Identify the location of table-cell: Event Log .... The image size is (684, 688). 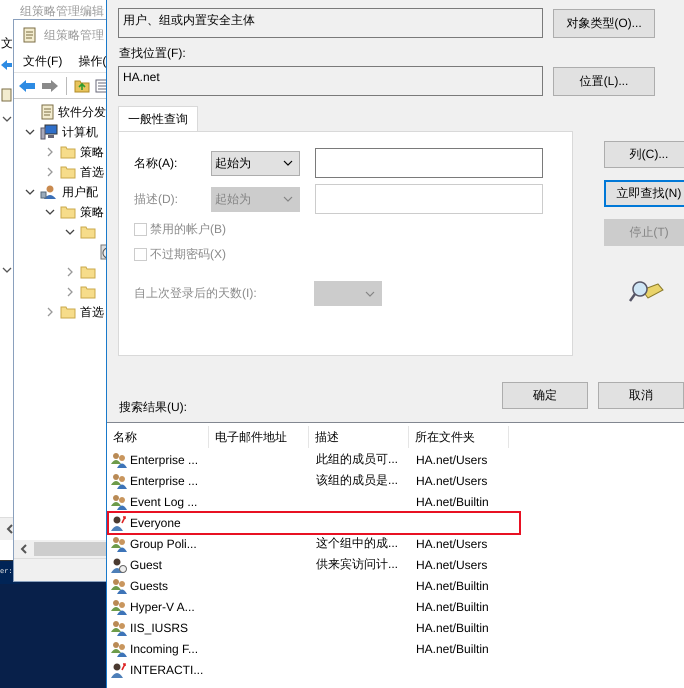
(164, 501).